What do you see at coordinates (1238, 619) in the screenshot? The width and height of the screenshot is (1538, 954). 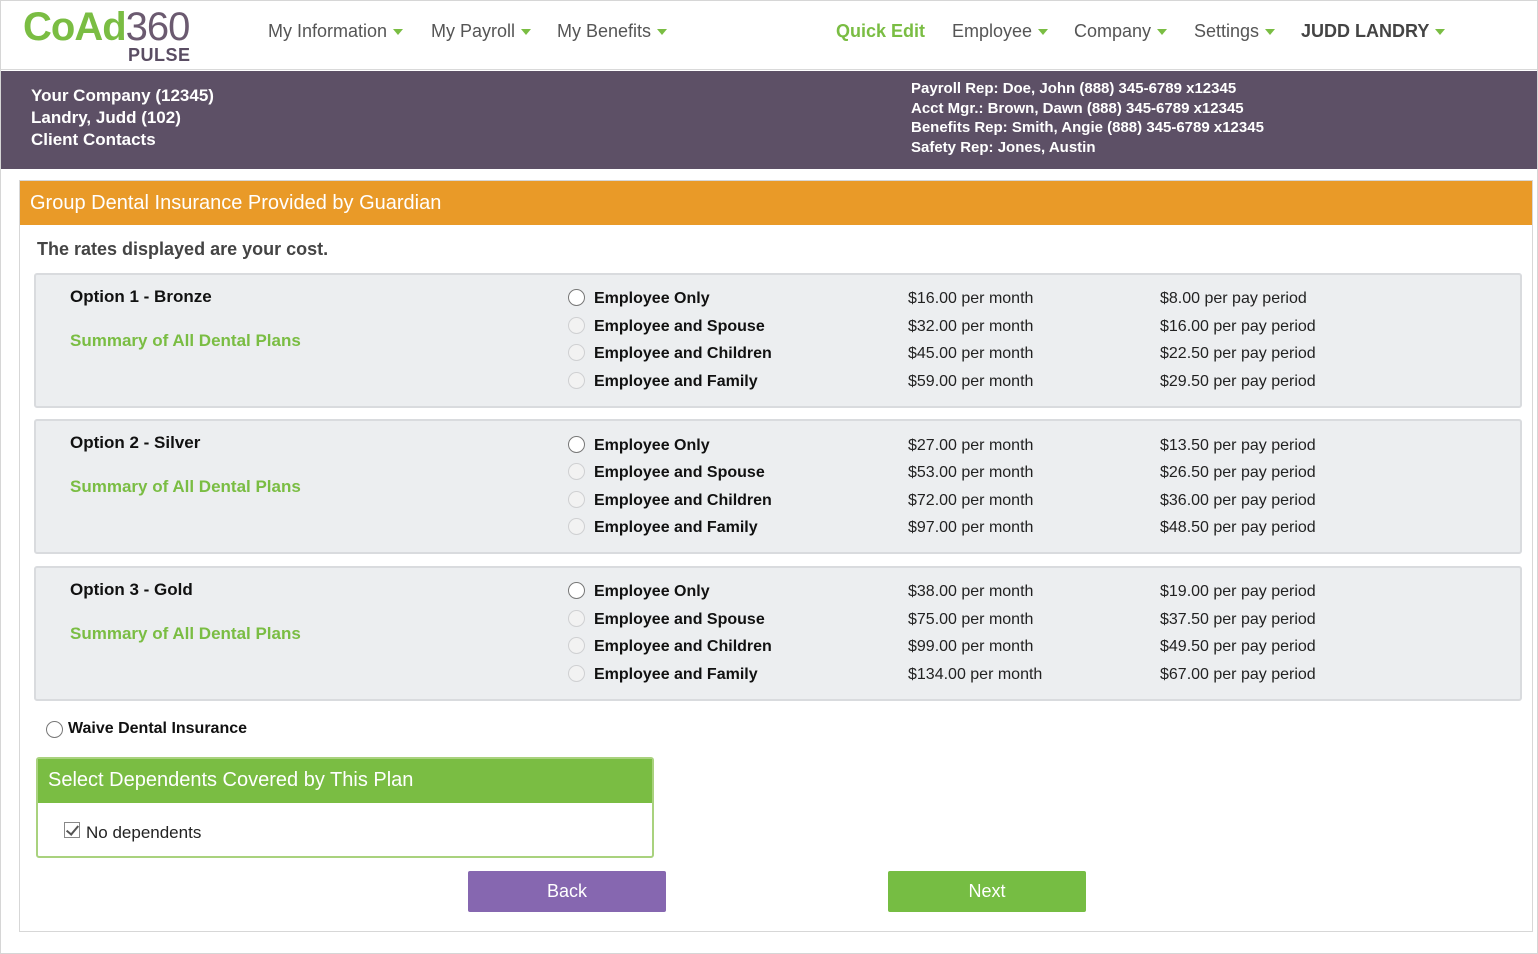 I see `pay-period-rate: $37.50 per pay period` at bounding box center [1238, 619].